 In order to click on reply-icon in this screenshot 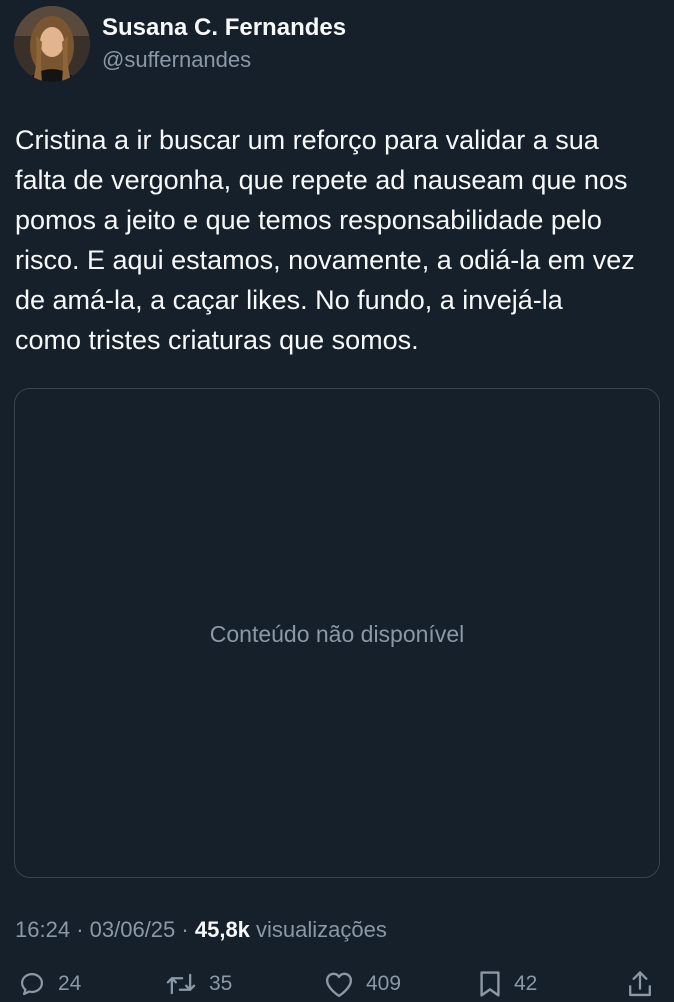, I will do `click(32, 984)`.